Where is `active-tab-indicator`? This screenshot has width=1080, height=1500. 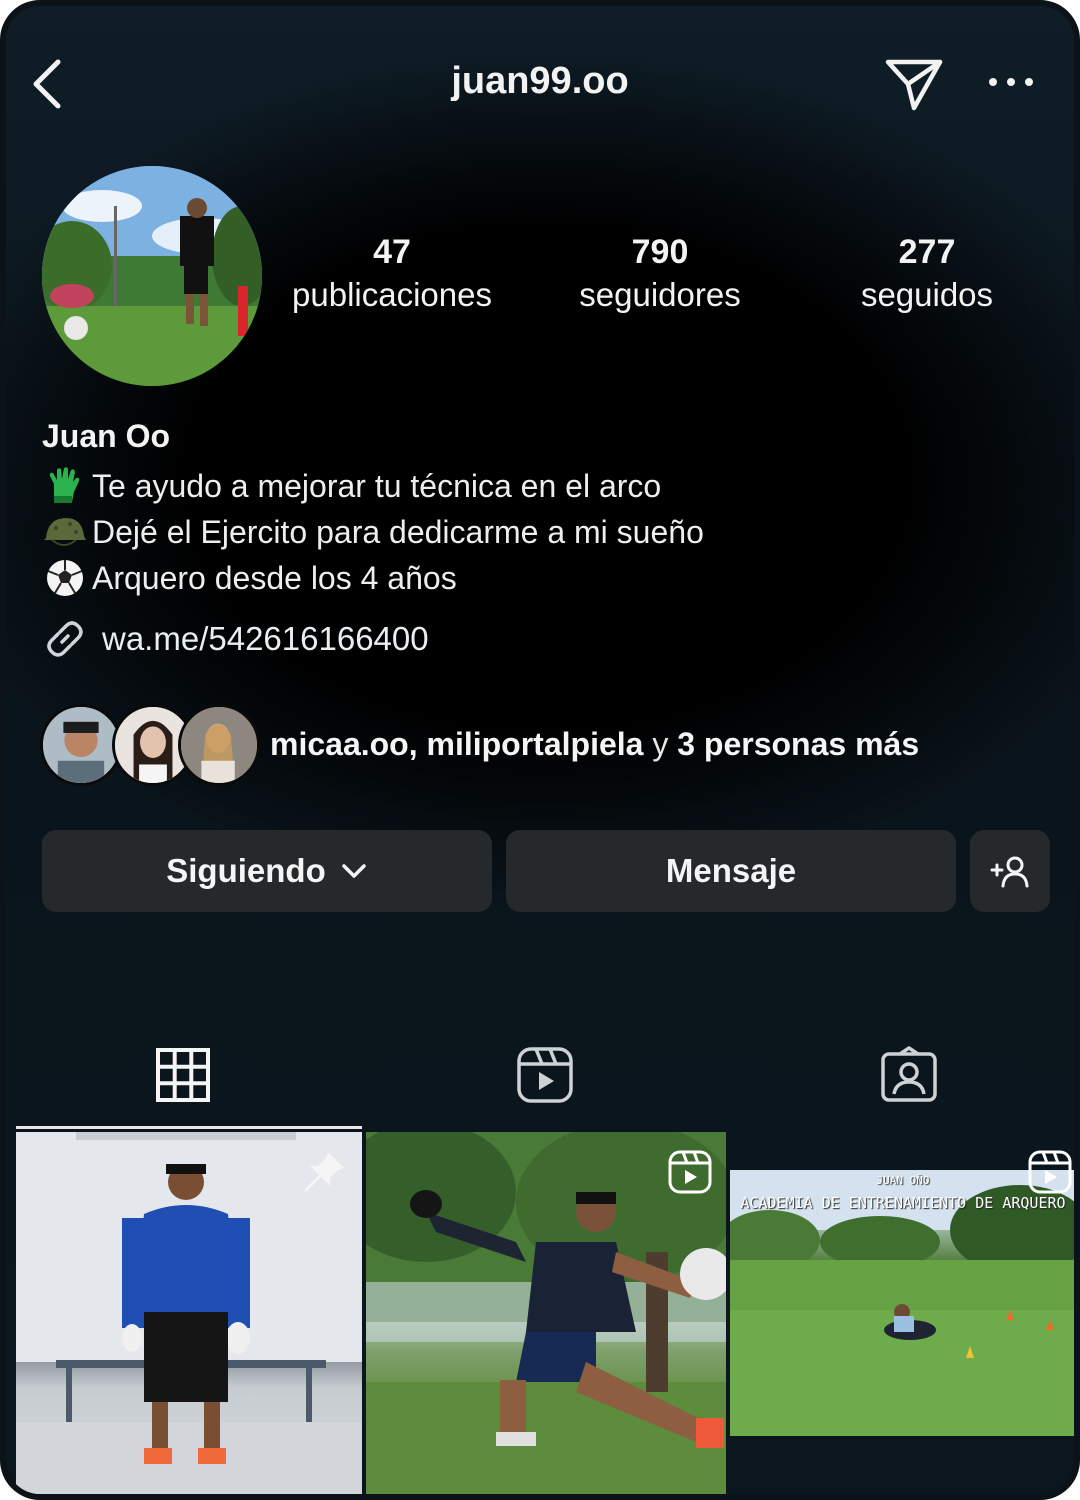
active-tab-indicator is located at coordinates (189, 1127).